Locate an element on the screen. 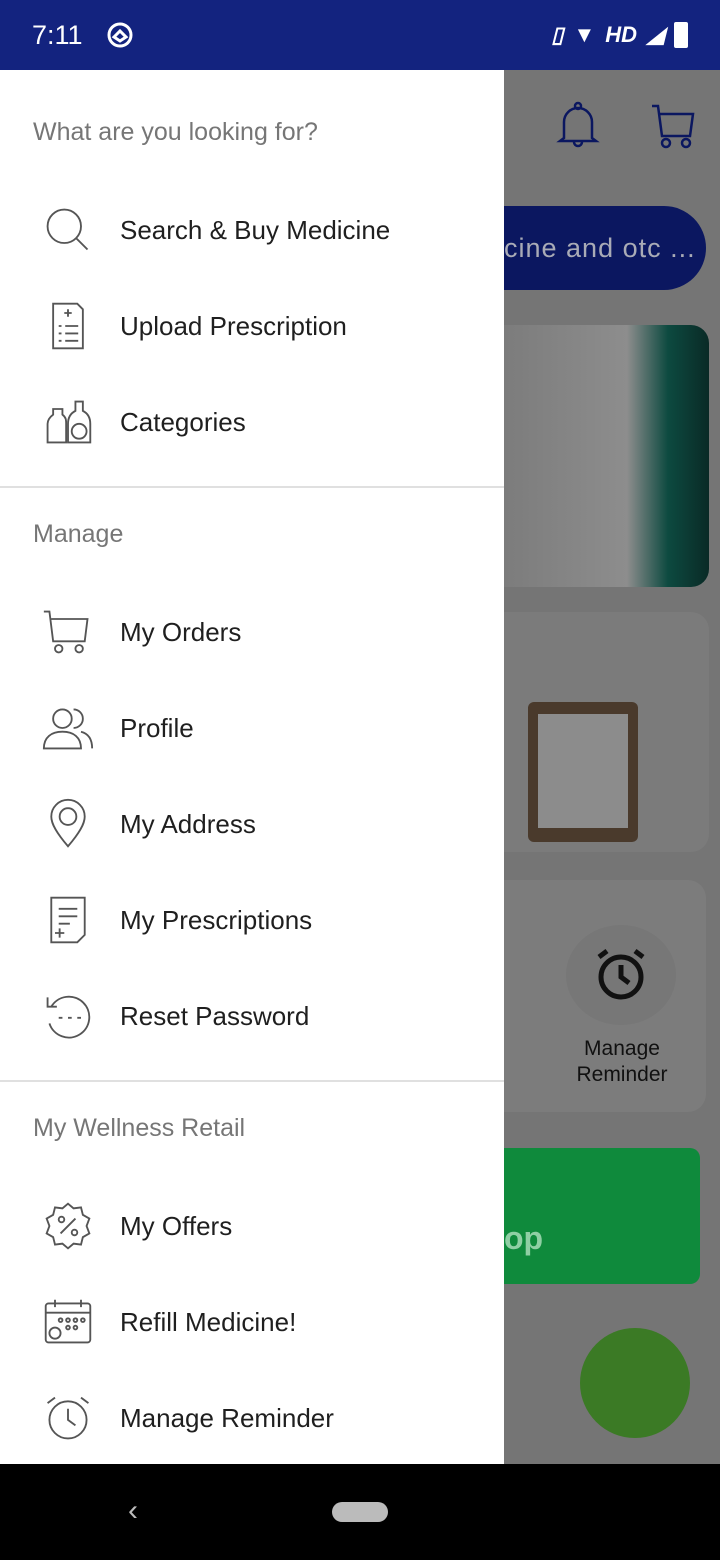 This screenshot has width=720, height=1560. manage-reminder-card: Manage Reminder is located at coordinates (605, 996).